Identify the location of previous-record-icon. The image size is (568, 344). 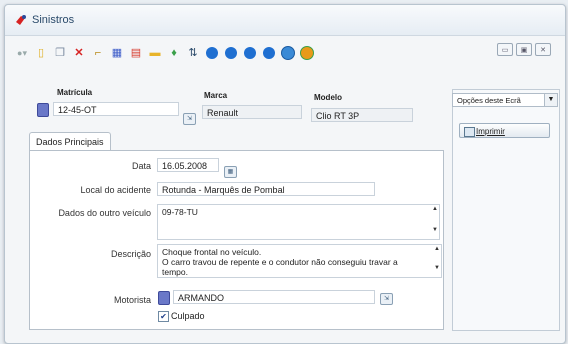
(231, 53).